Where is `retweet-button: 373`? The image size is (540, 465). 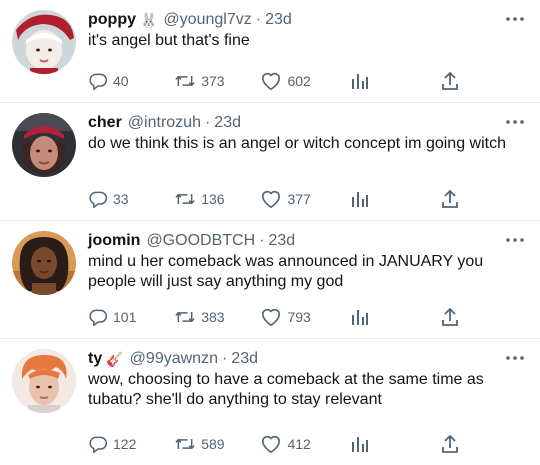 retweet-button: 373 is located at coordinates (217, 81).